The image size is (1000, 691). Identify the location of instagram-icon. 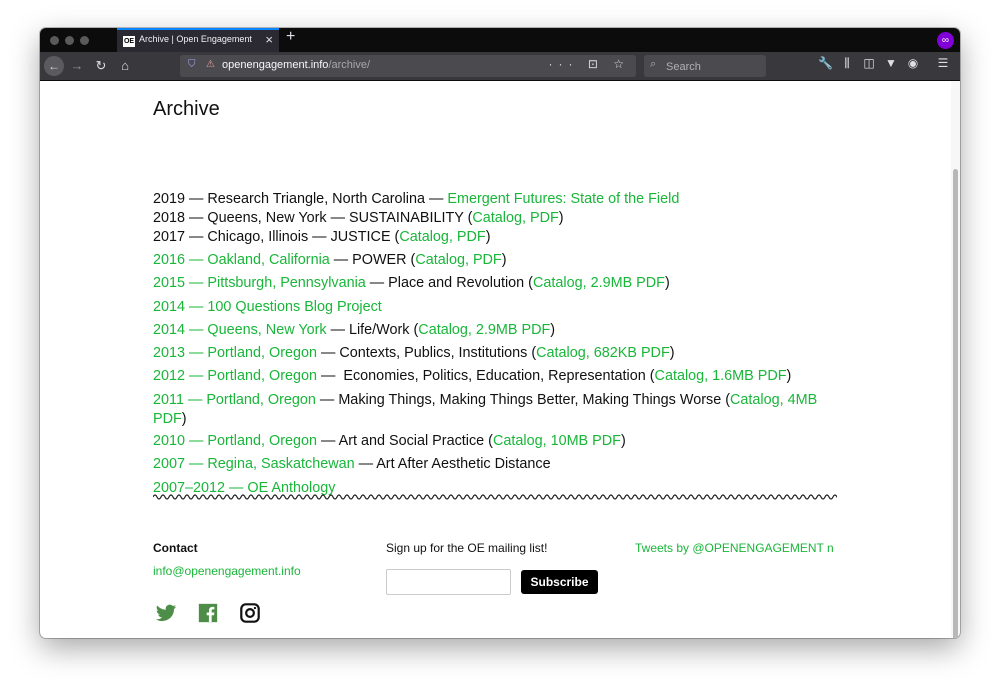
(250, 613).